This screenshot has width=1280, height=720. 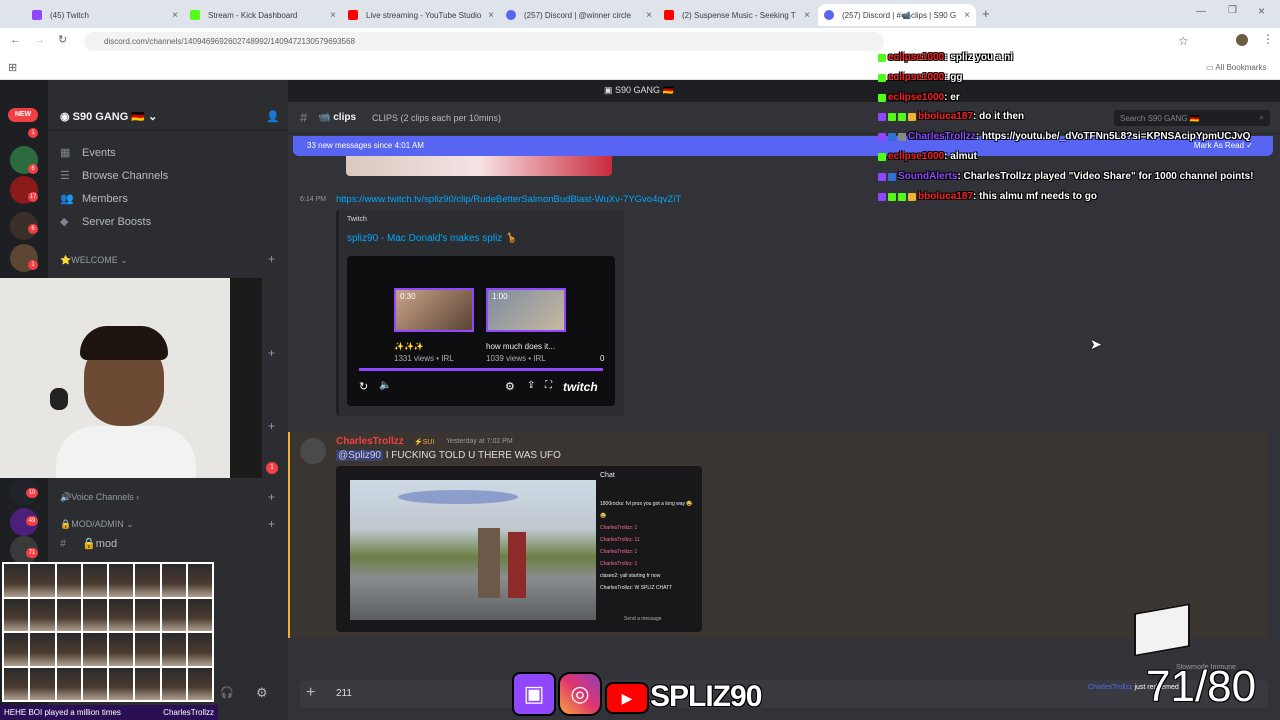 I want to click on share-icon: ⇪, so click(x=531, y=385).